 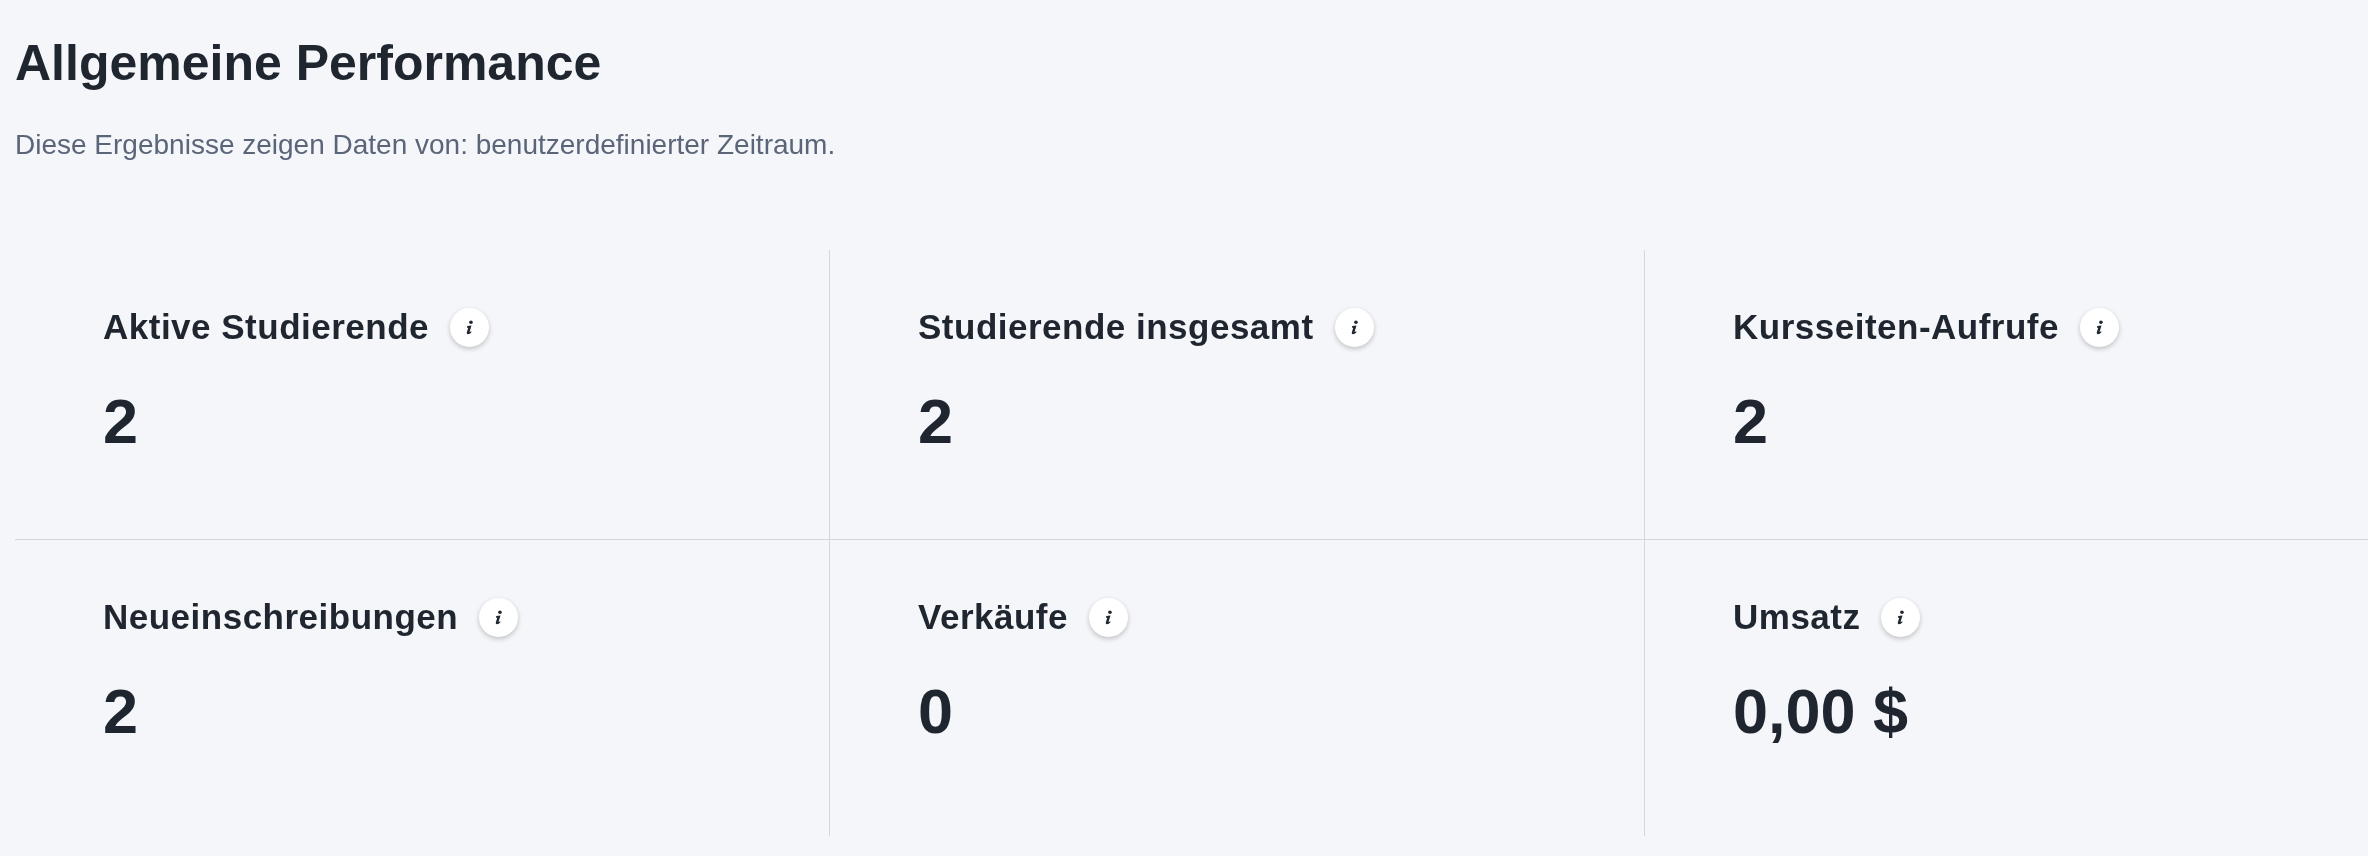 What do you see at coordinates (1116, 327) in the screenshot?
I see `metric-label: Studierende insgesamt` at bounding box center [1116, 327].